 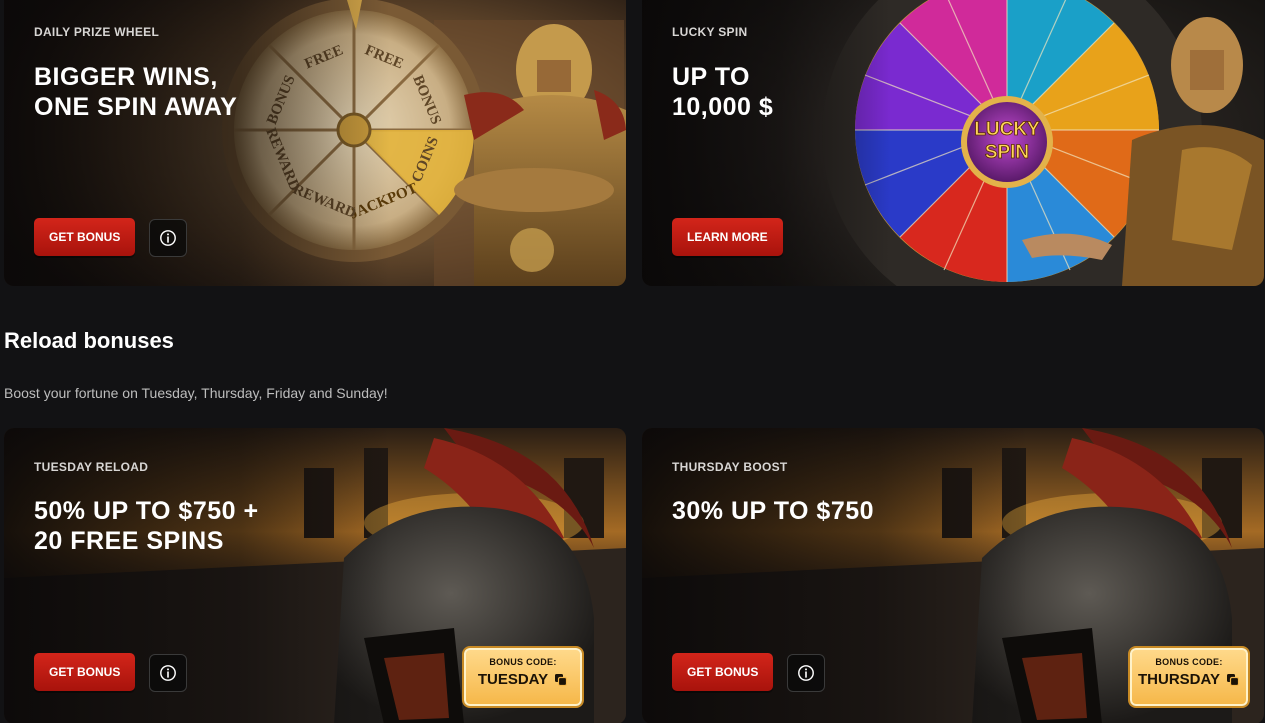 What do you see at coordinates (146, 511) in the screenshot?
I see `reload-title-line-1: 50% UP TO $750 +` at bounding box center [146, 511].